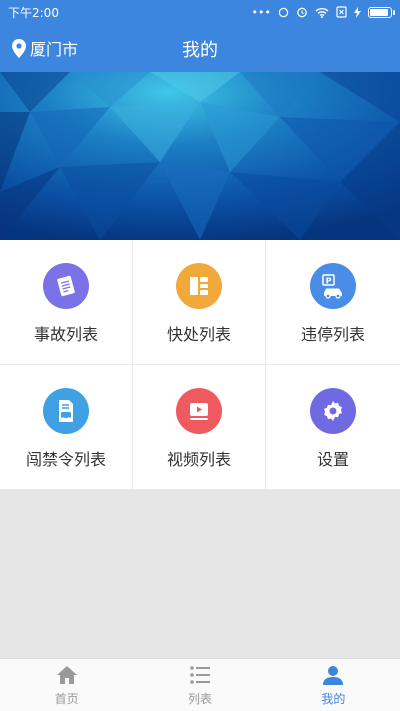  I want to click on nav-tab-label: 首页, so click(66, 699).